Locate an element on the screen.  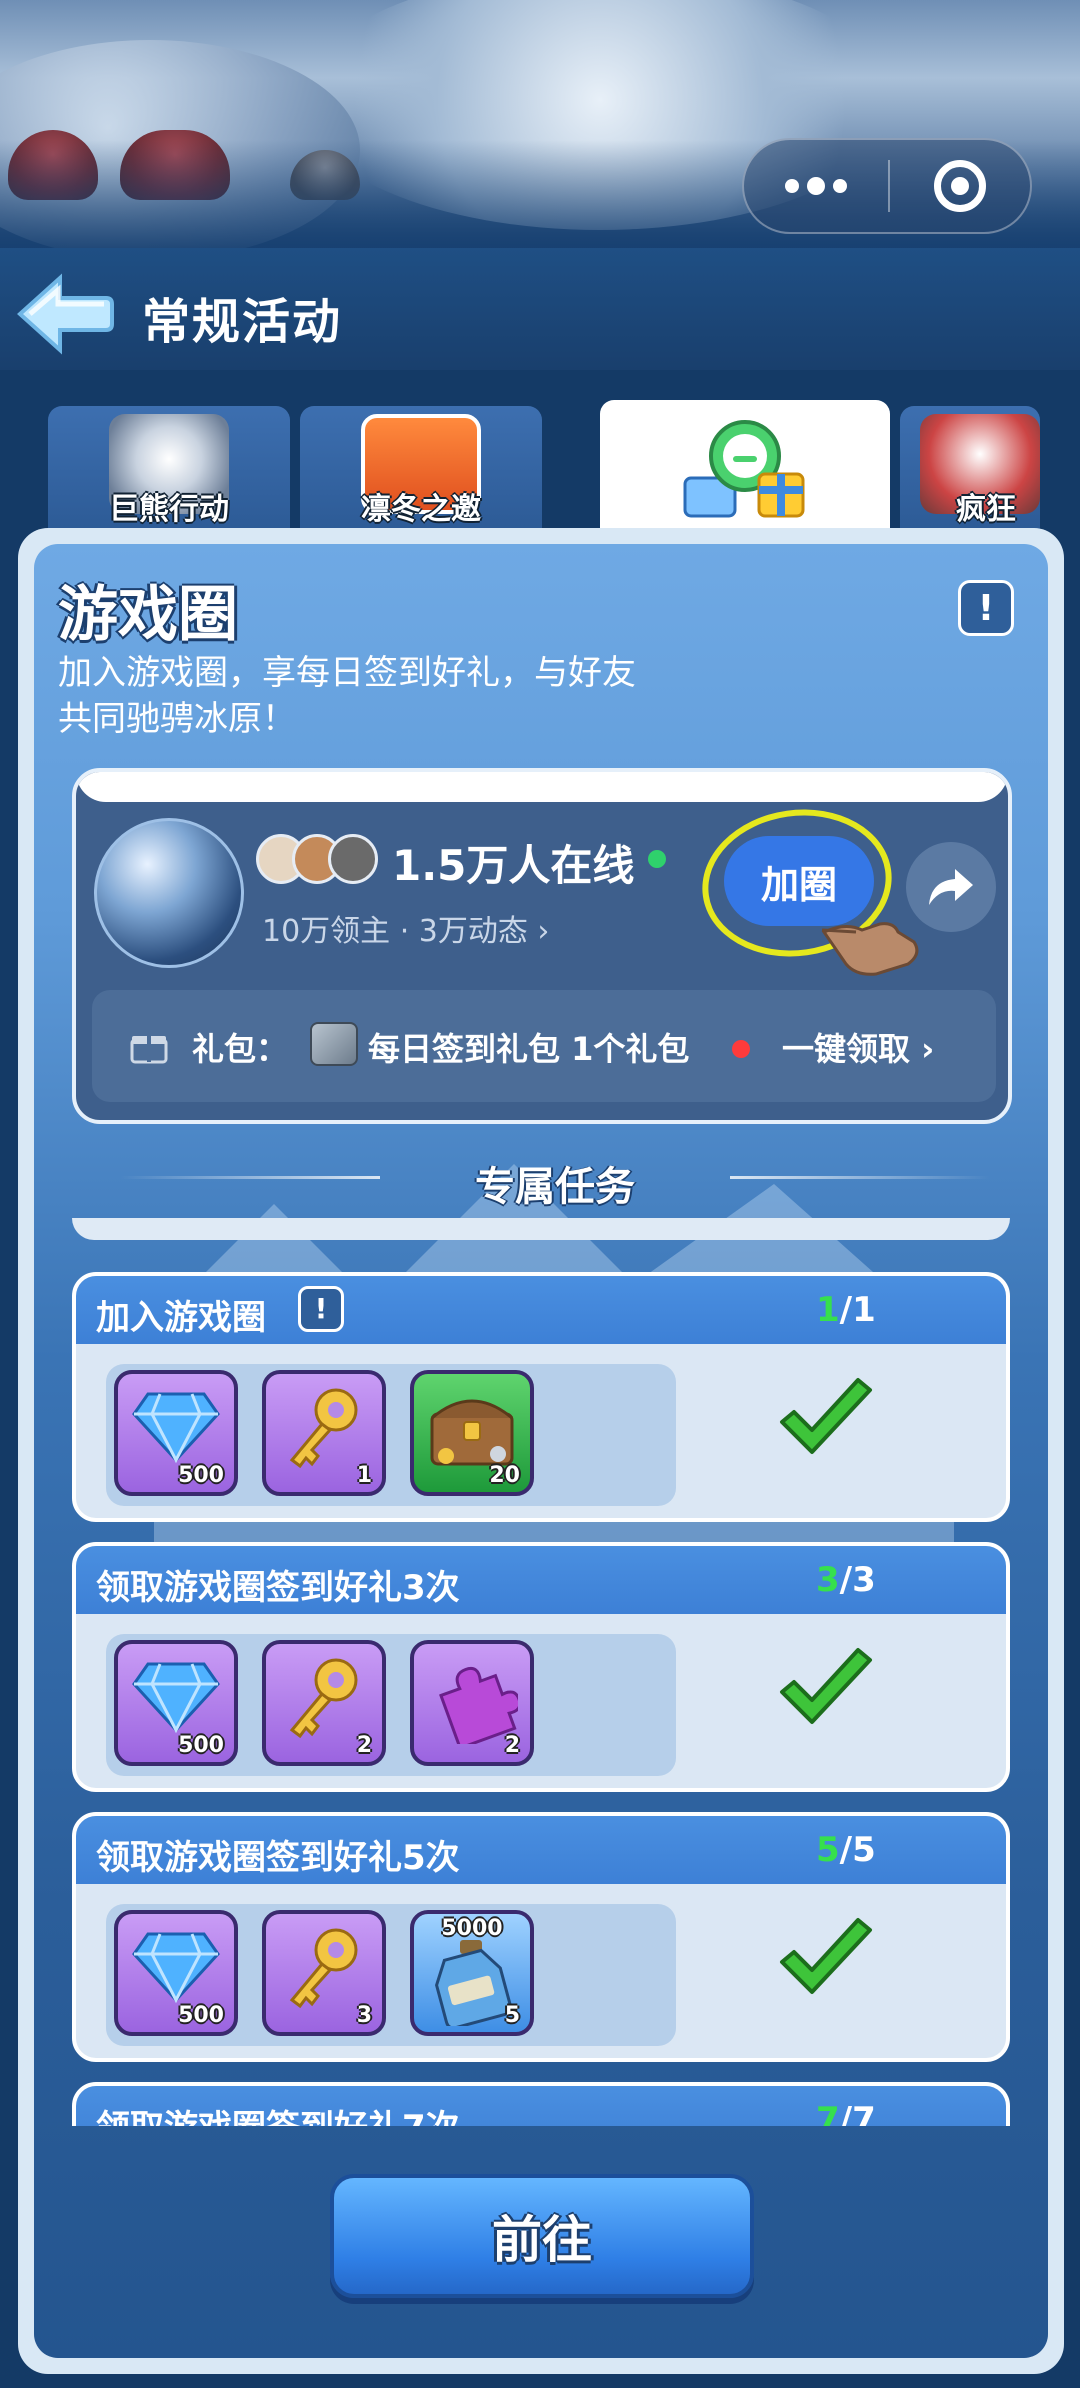
game-circle-icon is located at coordinates (744, 469).